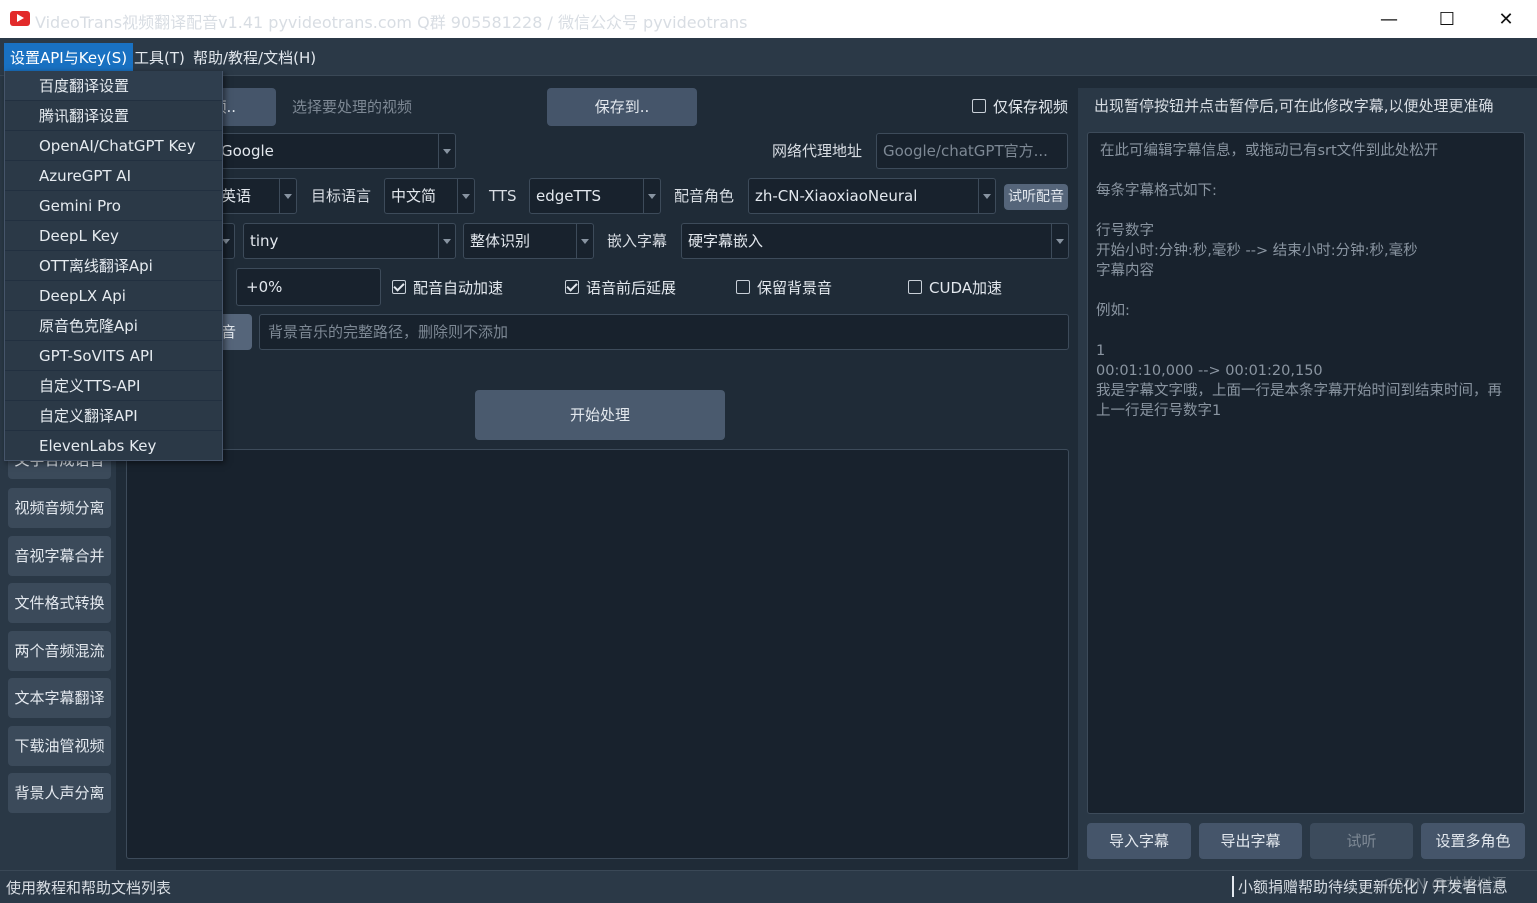 The image size is (1537, 903). I want to click on only-save-video-label: 仅保存视频, so click(1031, 106).